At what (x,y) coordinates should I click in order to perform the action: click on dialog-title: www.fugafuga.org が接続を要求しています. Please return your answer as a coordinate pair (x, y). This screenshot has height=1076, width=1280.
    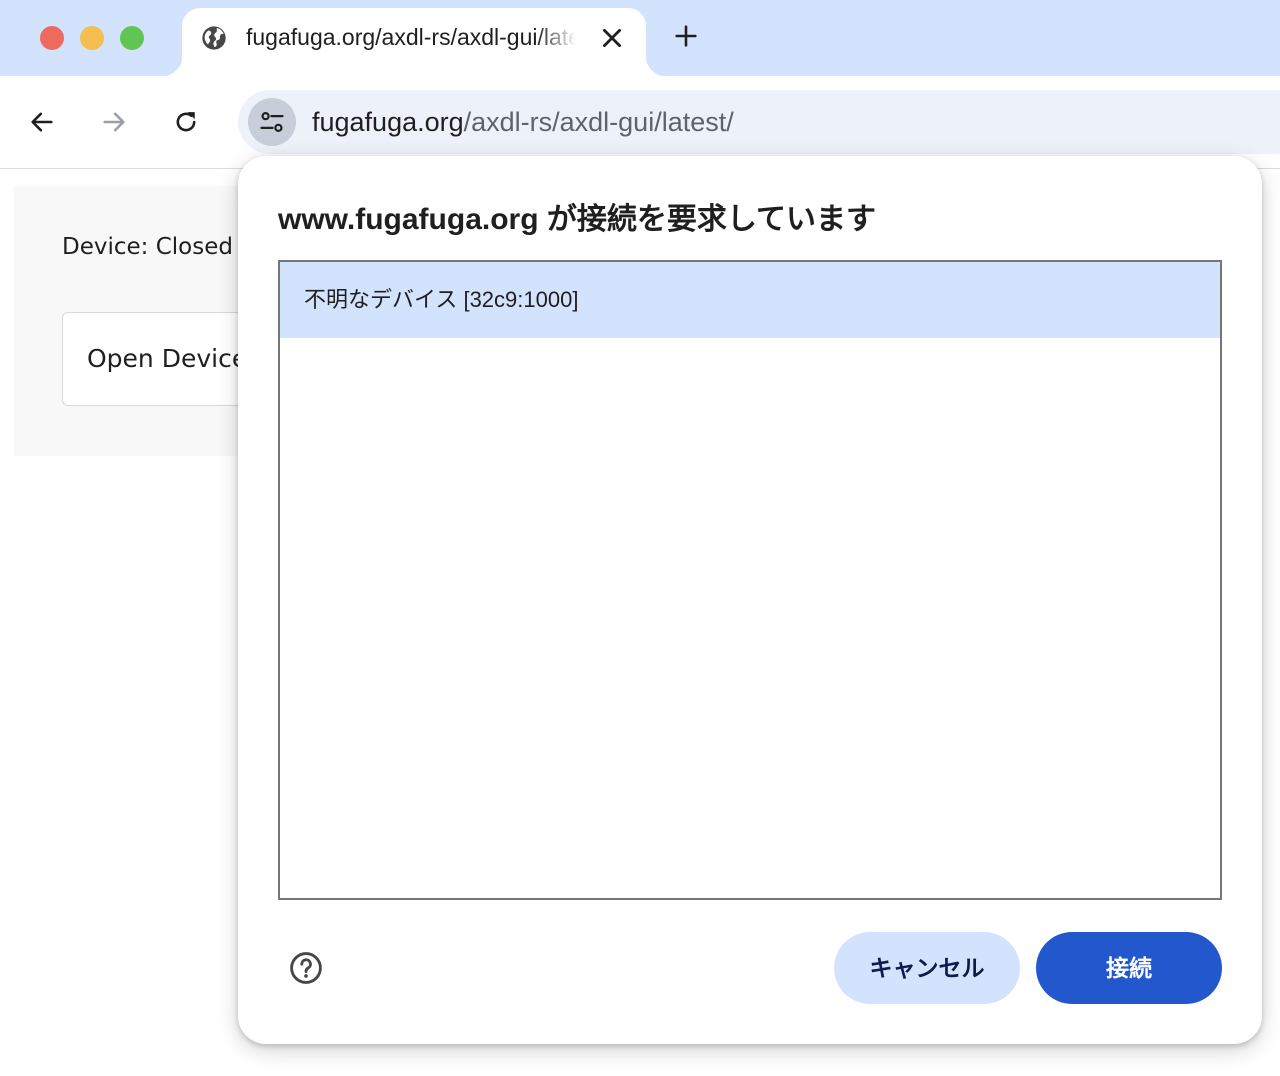
    Looking at the image, I should click on (577, 219).